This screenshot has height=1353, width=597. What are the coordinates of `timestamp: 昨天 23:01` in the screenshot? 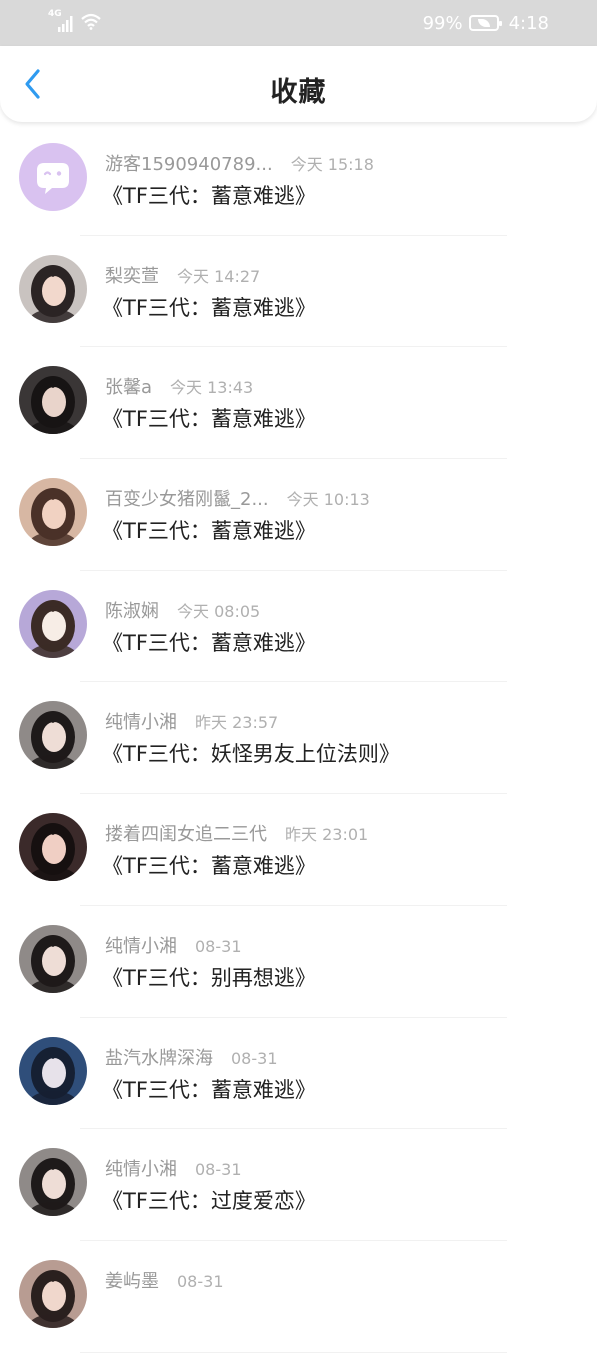 It's located at (327, 835).